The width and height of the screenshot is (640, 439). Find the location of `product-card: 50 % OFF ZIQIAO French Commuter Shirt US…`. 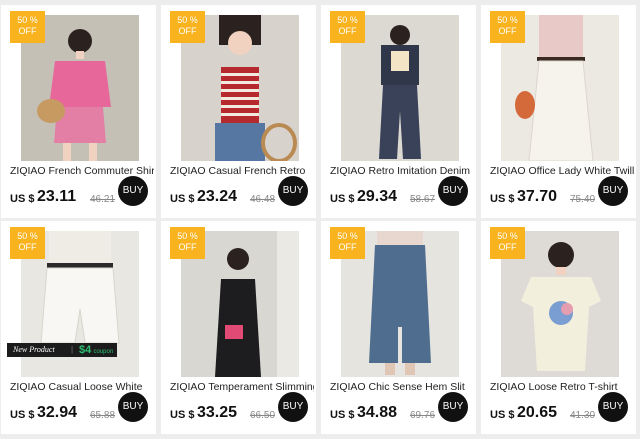

product-card: 50 % OFF ZIQIAO French Commuter Shirt US… is located at coordinates (78, 111).